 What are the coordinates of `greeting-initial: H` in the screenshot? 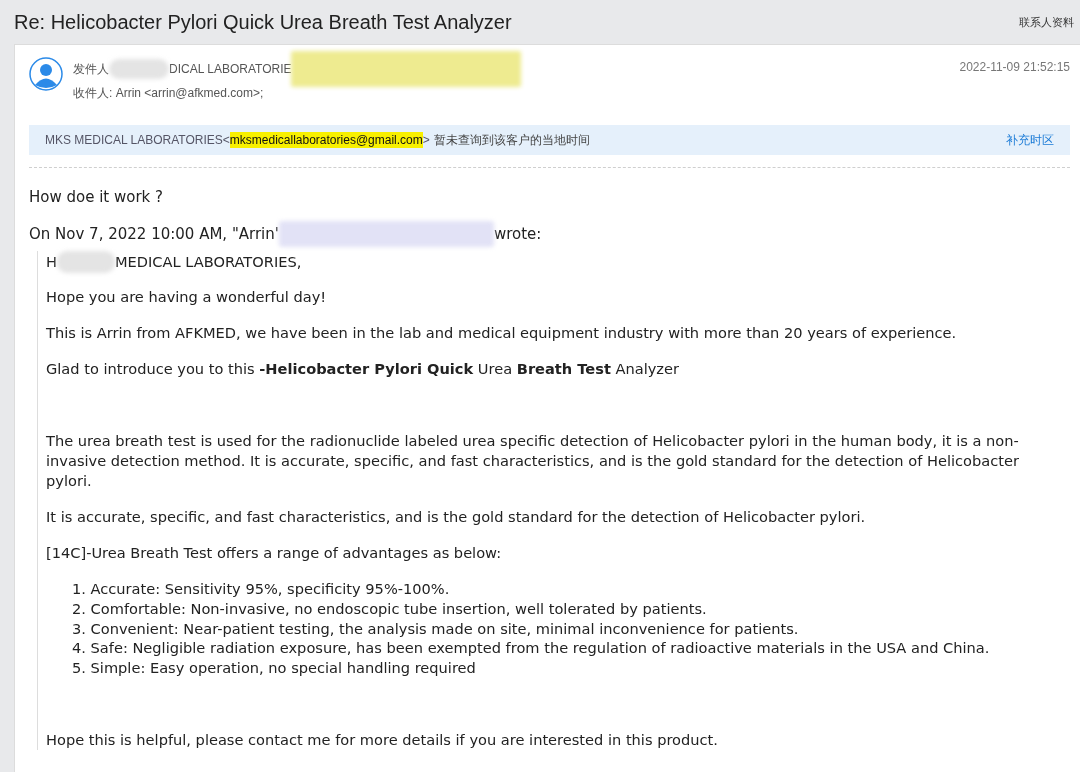 It's located at (51, 262).